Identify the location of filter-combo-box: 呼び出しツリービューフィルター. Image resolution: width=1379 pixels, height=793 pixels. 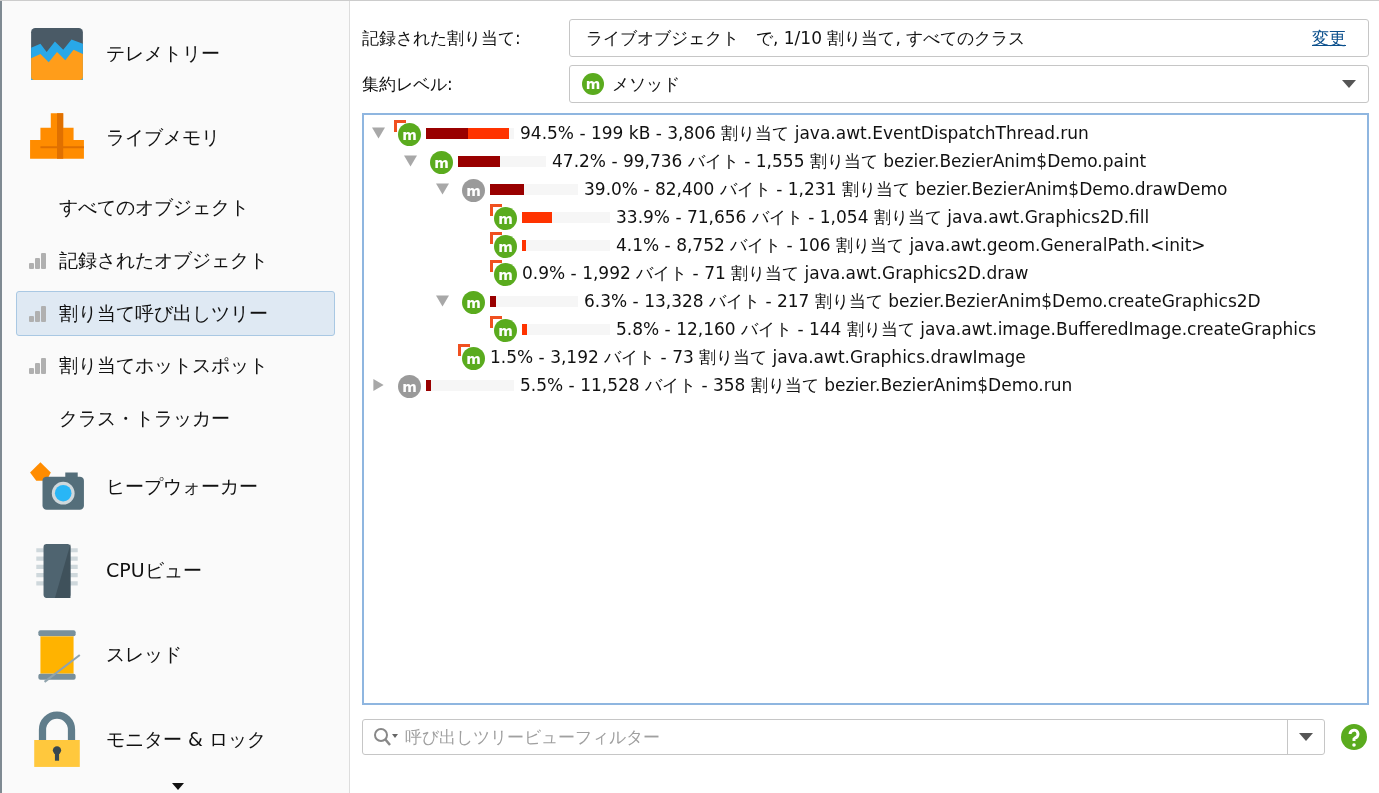
(843, 737).